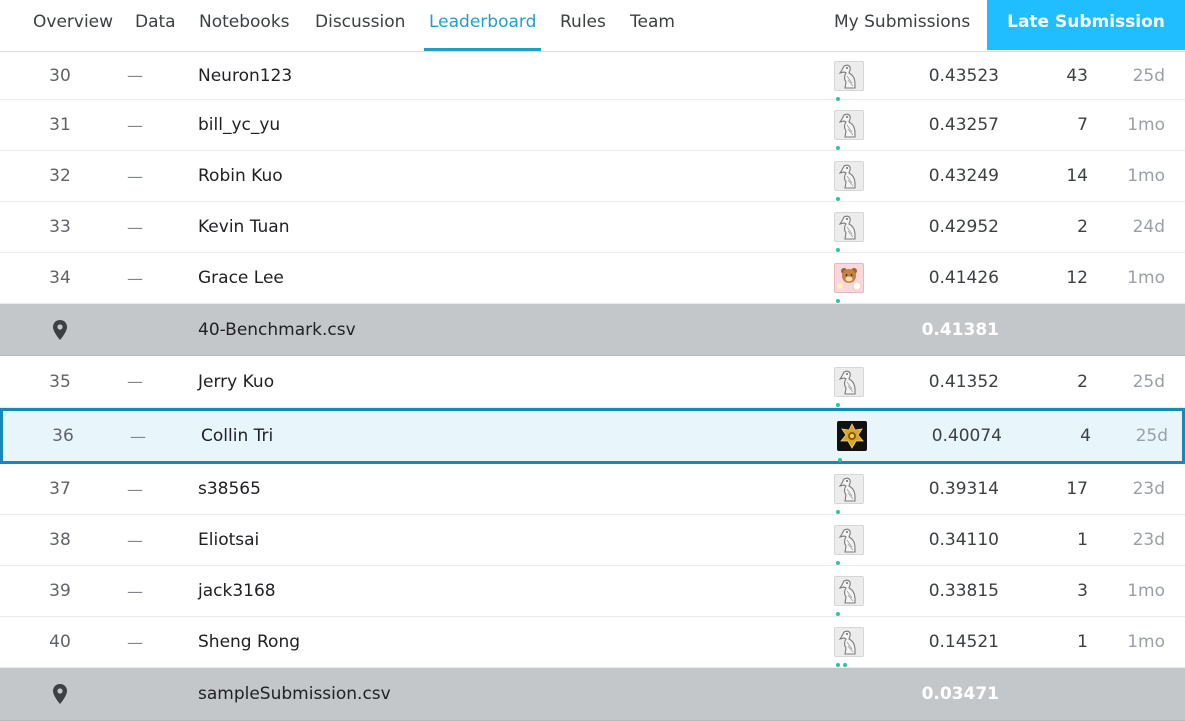 The image size is (1185, 721). What do you see at coordinates (60, 176) in the screenshot?
I see `rank: 32` at bounding box center [60, 176].